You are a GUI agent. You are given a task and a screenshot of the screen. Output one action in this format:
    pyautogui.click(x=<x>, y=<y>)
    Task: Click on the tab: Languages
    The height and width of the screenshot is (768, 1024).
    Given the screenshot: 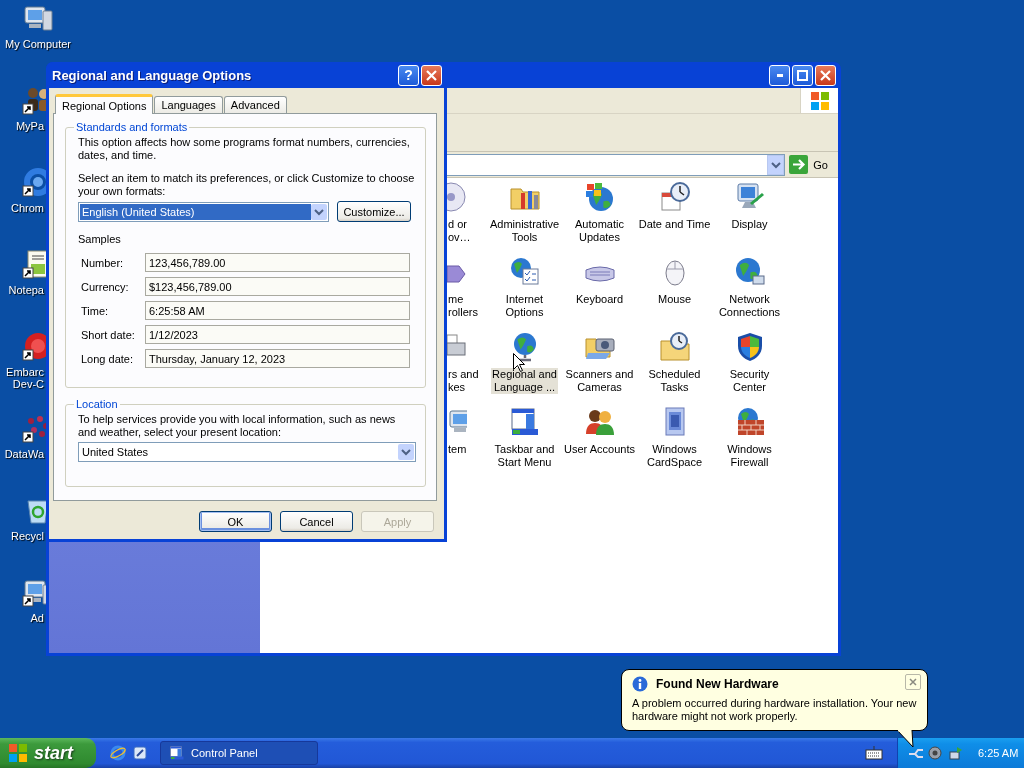 What is the action you would take?
    pyautogui.click(x=188, y=104)
    